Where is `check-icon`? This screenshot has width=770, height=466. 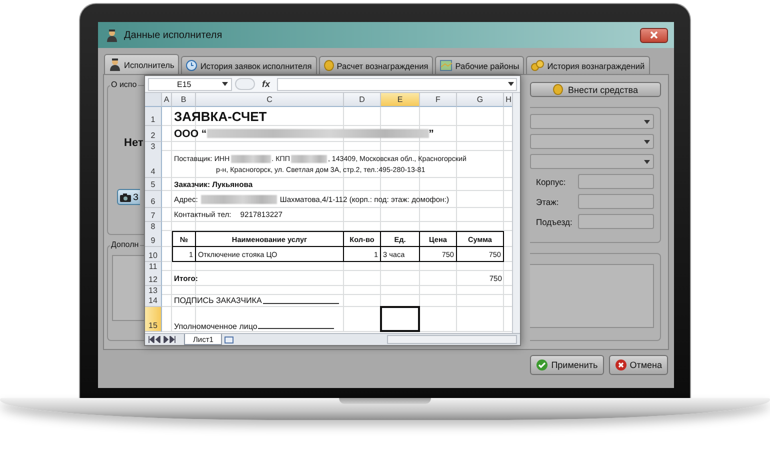 check-icon is located at coordinates (542, 365).